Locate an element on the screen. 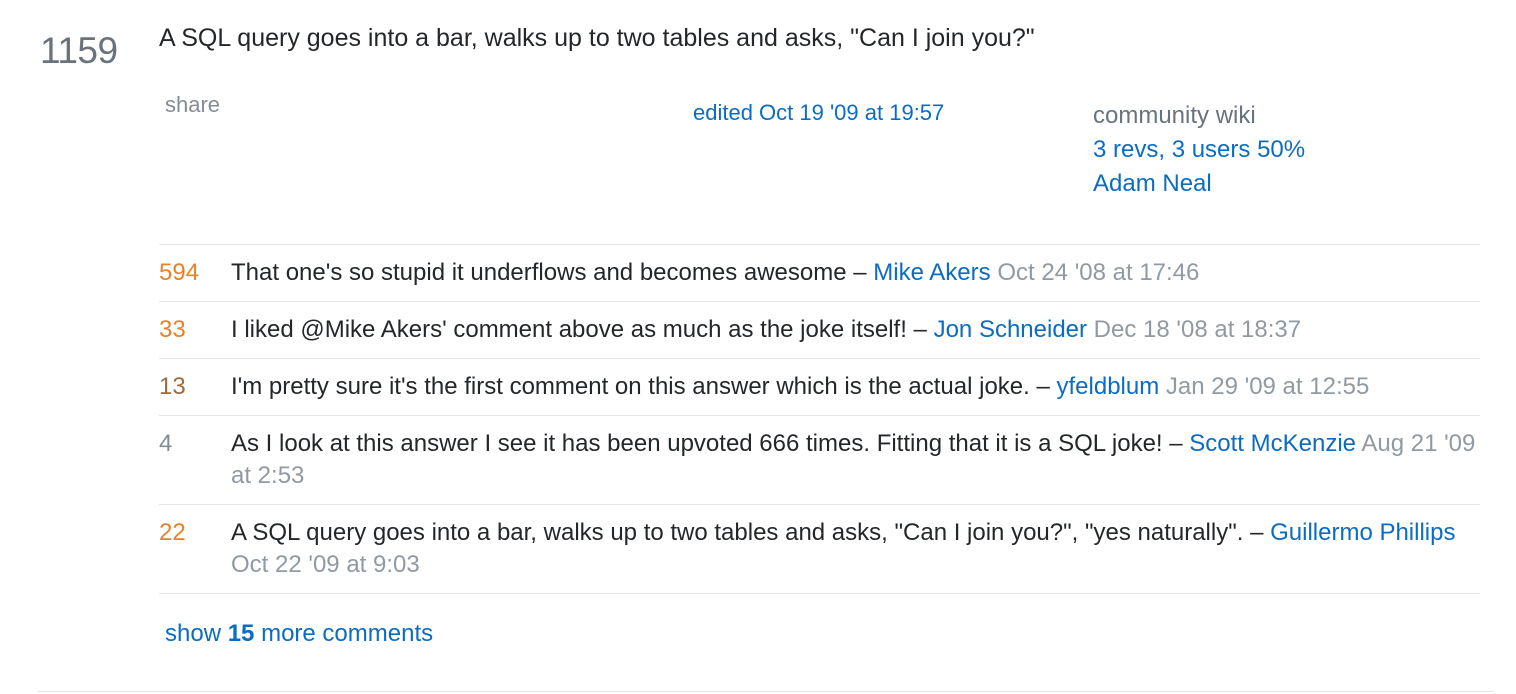  revisions-link: 3 revs, 3 users 50% is located at coordinates (1199, 150).